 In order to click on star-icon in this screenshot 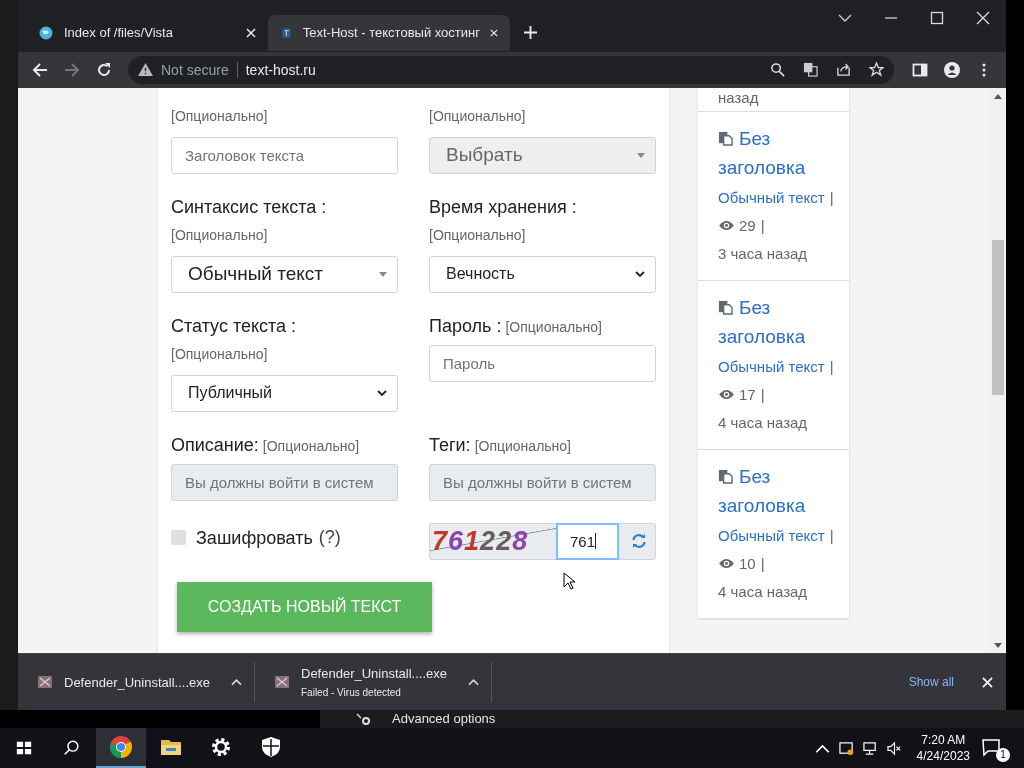, I will do `click(876, 70)`.